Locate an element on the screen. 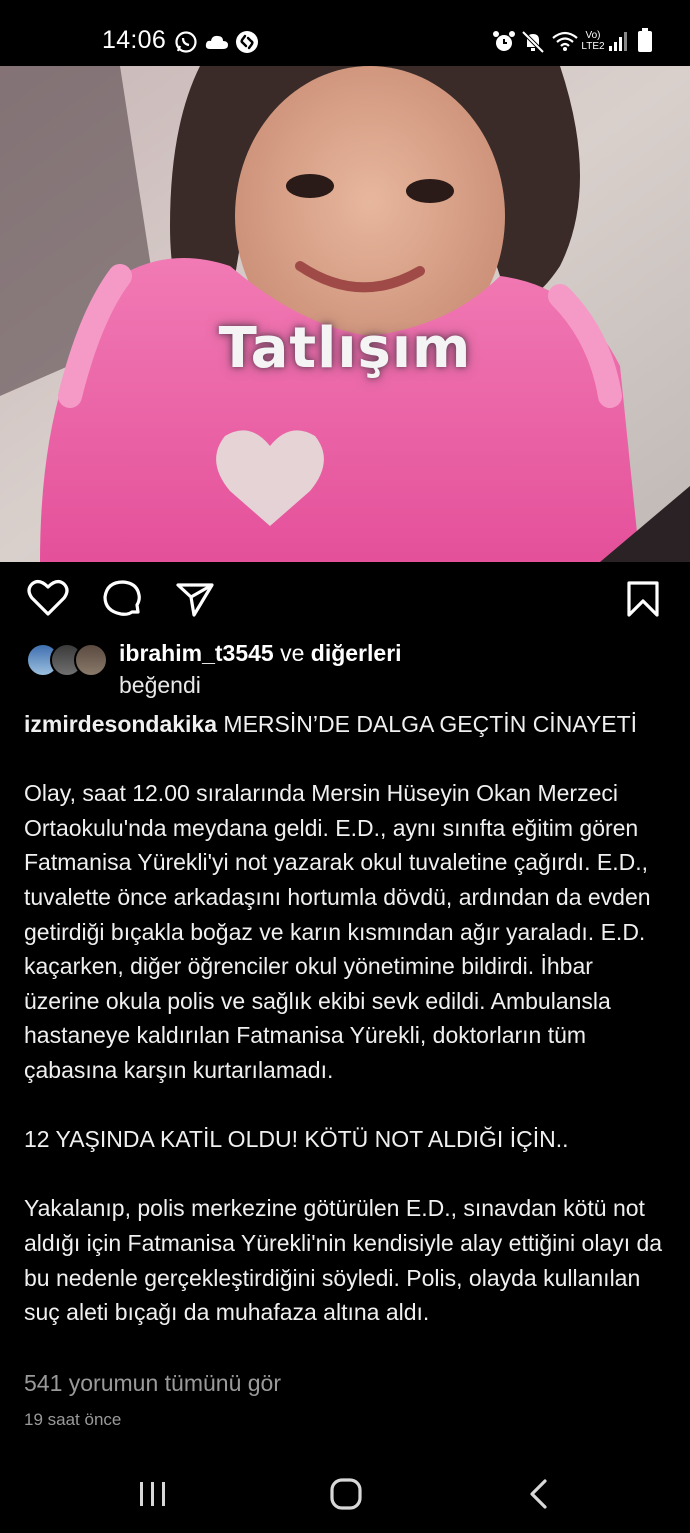 This screenshot has width=690, height=1533. liker-avatars is located at coordinates (67, 660).